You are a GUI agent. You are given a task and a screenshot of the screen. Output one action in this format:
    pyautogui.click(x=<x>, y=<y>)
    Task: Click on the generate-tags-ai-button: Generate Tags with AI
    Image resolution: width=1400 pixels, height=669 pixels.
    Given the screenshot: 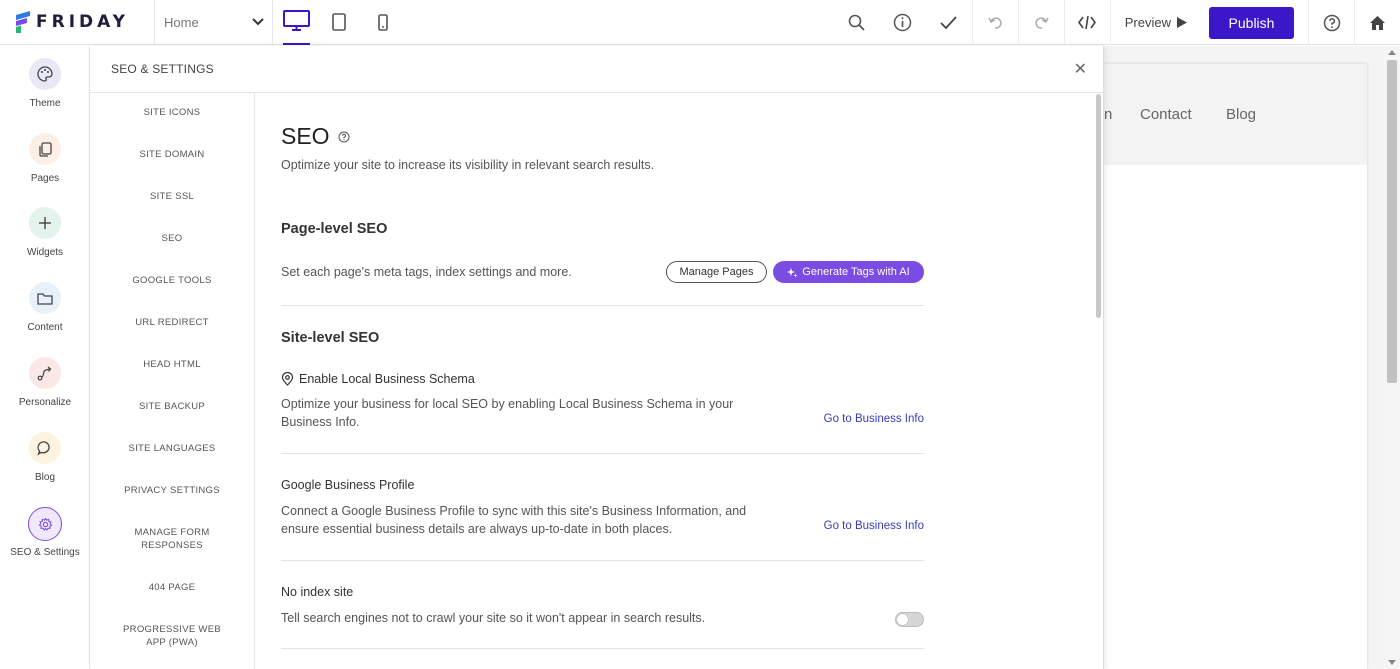 What is the action you would take?
    pyautogui.click(x=848, y=272)
    